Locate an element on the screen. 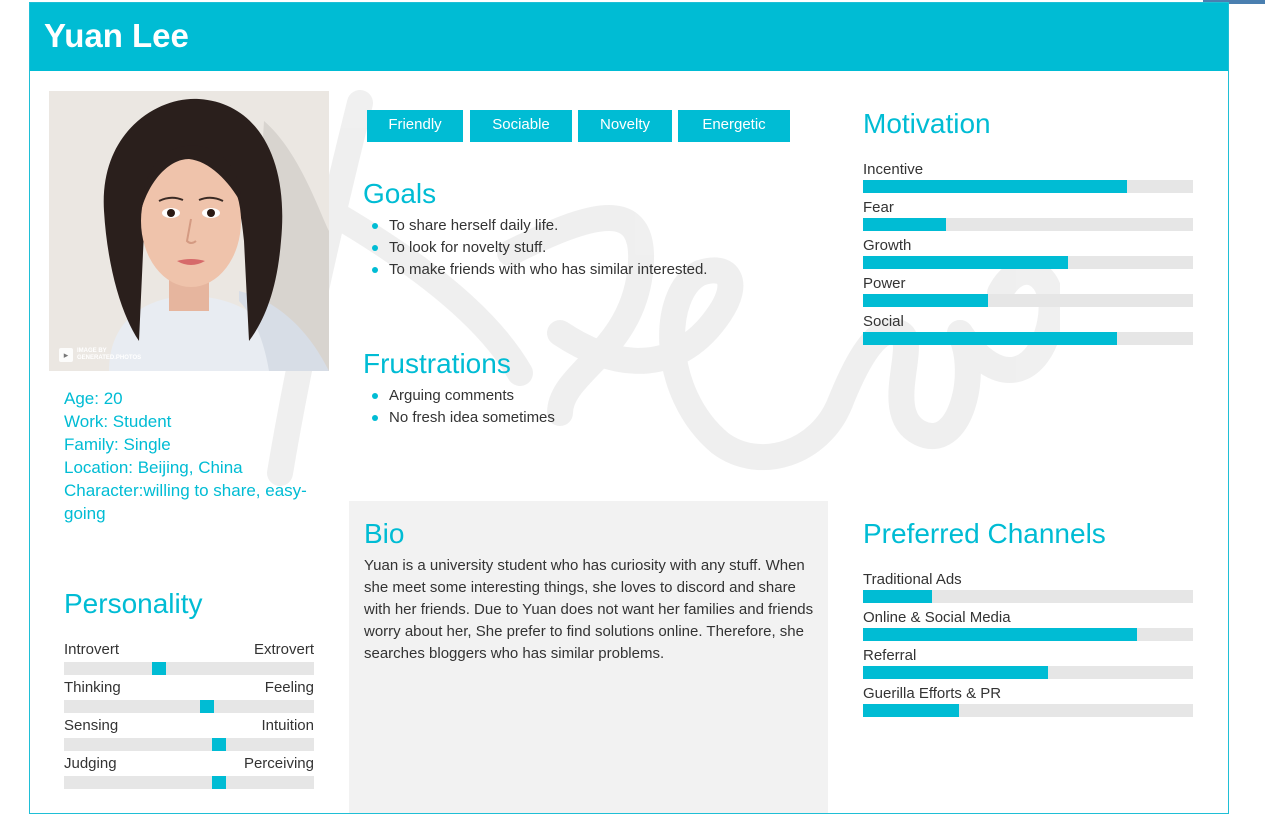  frustration-item: No fresh idea sometimes is located at coordinates (602, 418).